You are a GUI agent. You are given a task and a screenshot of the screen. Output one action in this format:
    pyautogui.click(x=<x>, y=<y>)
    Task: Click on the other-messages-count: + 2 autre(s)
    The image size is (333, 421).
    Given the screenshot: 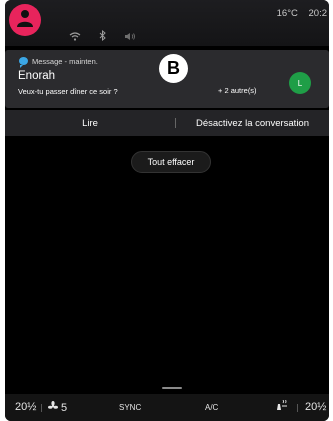 What is the action you would take?
    pyautogui.click(x=237, y=90)
    